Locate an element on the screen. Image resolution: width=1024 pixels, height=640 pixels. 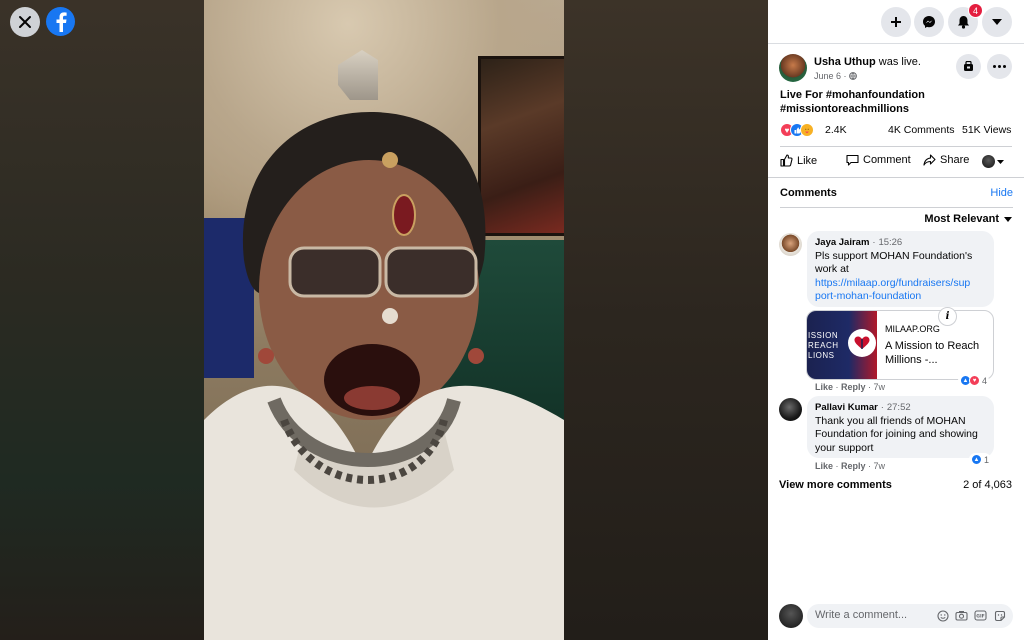
messenger-button is located at coordinates (929, 22).